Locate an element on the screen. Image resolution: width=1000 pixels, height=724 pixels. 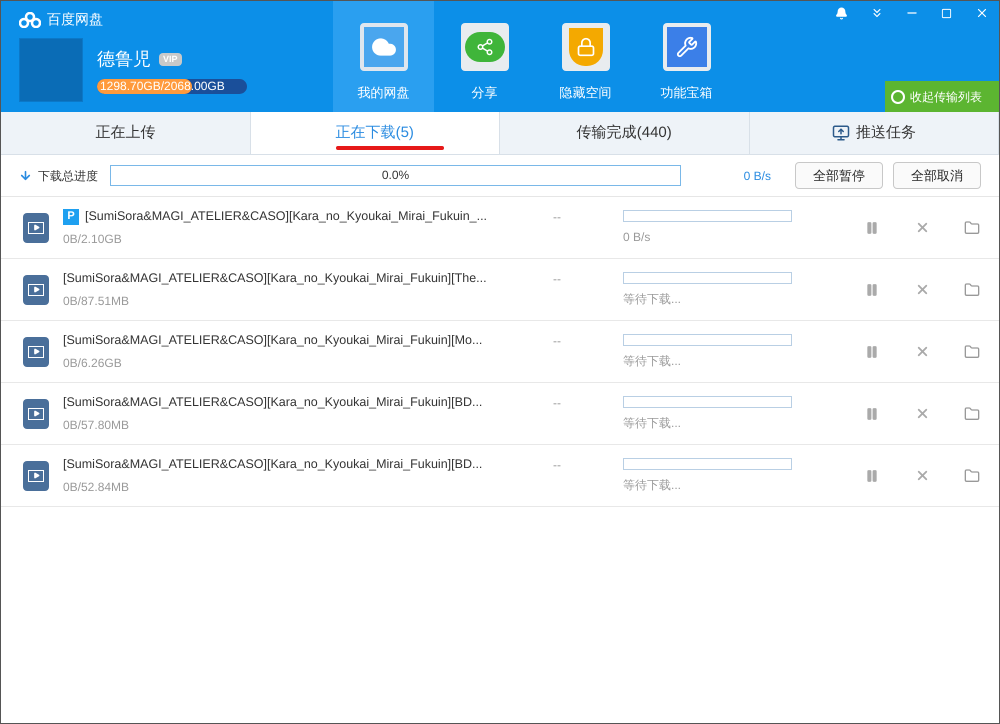
file-size: 0B/87.51MB is located at coordinates (96, 301).